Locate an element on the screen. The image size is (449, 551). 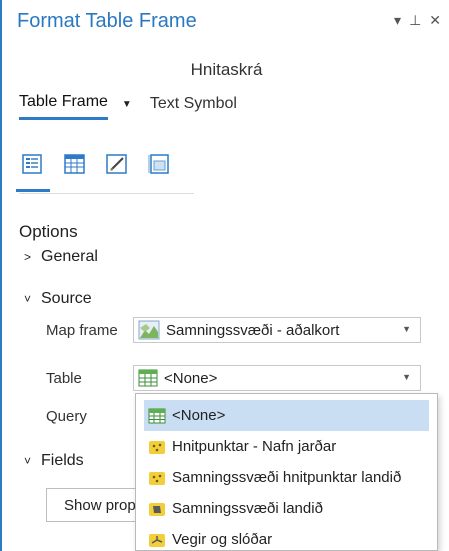
chevron-right-icon: > is located at coordinates (28, 257).